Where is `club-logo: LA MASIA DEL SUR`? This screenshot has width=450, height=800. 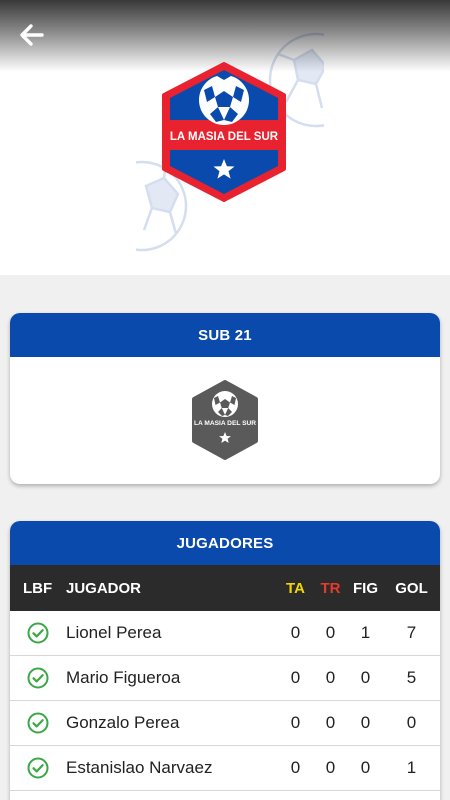 club-logo: LA MASIA DEL SUR is located at coordinates (224, 132).